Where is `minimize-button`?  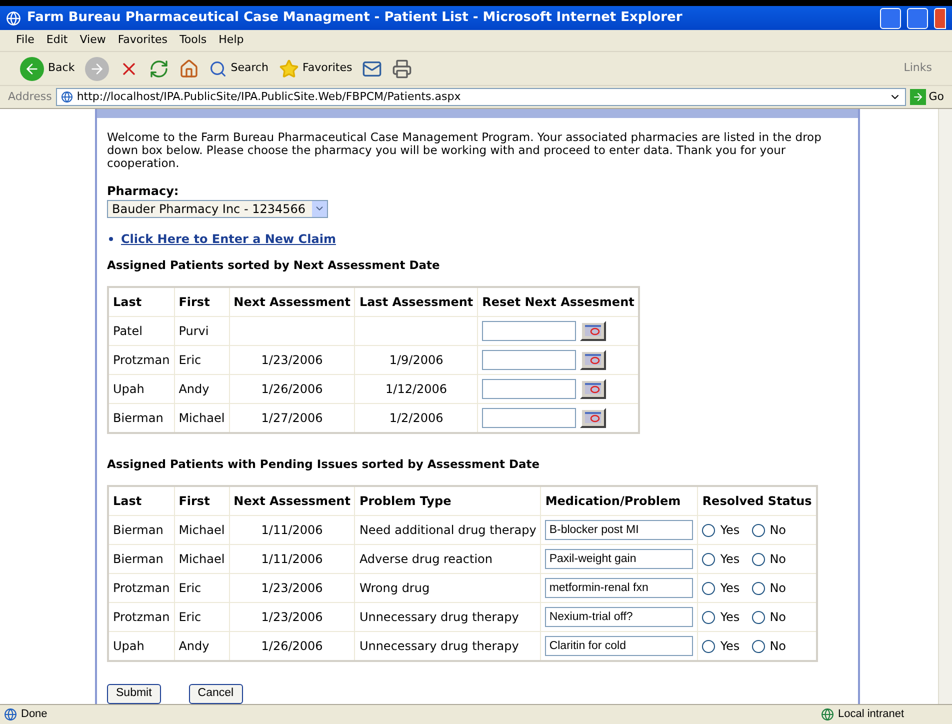 minimize-button is located at coordinates (890, 18).